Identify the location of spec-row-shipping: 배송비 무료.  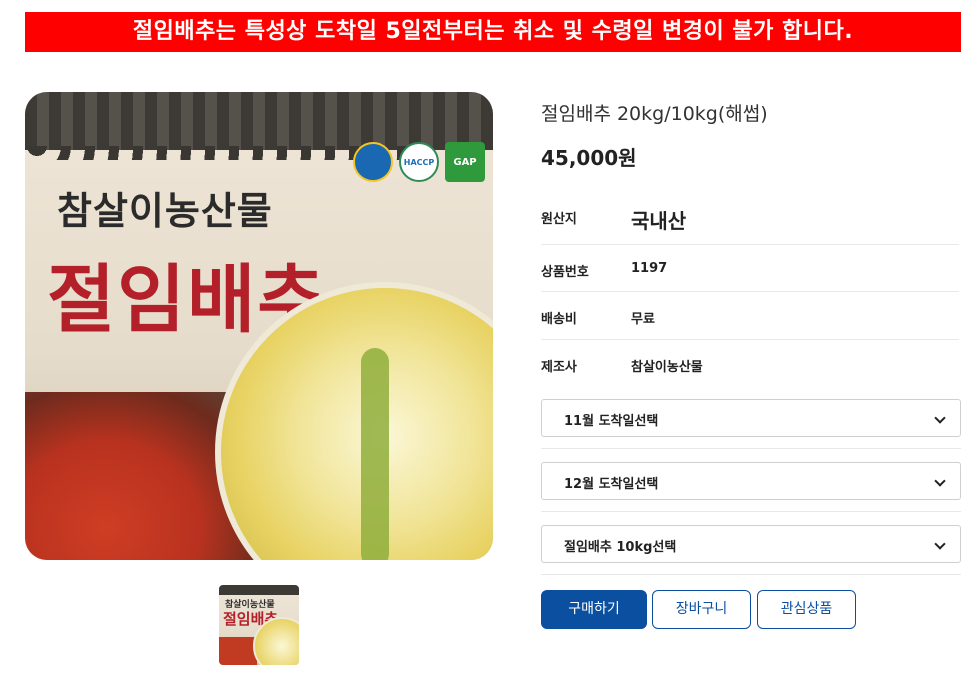
(750, 316).